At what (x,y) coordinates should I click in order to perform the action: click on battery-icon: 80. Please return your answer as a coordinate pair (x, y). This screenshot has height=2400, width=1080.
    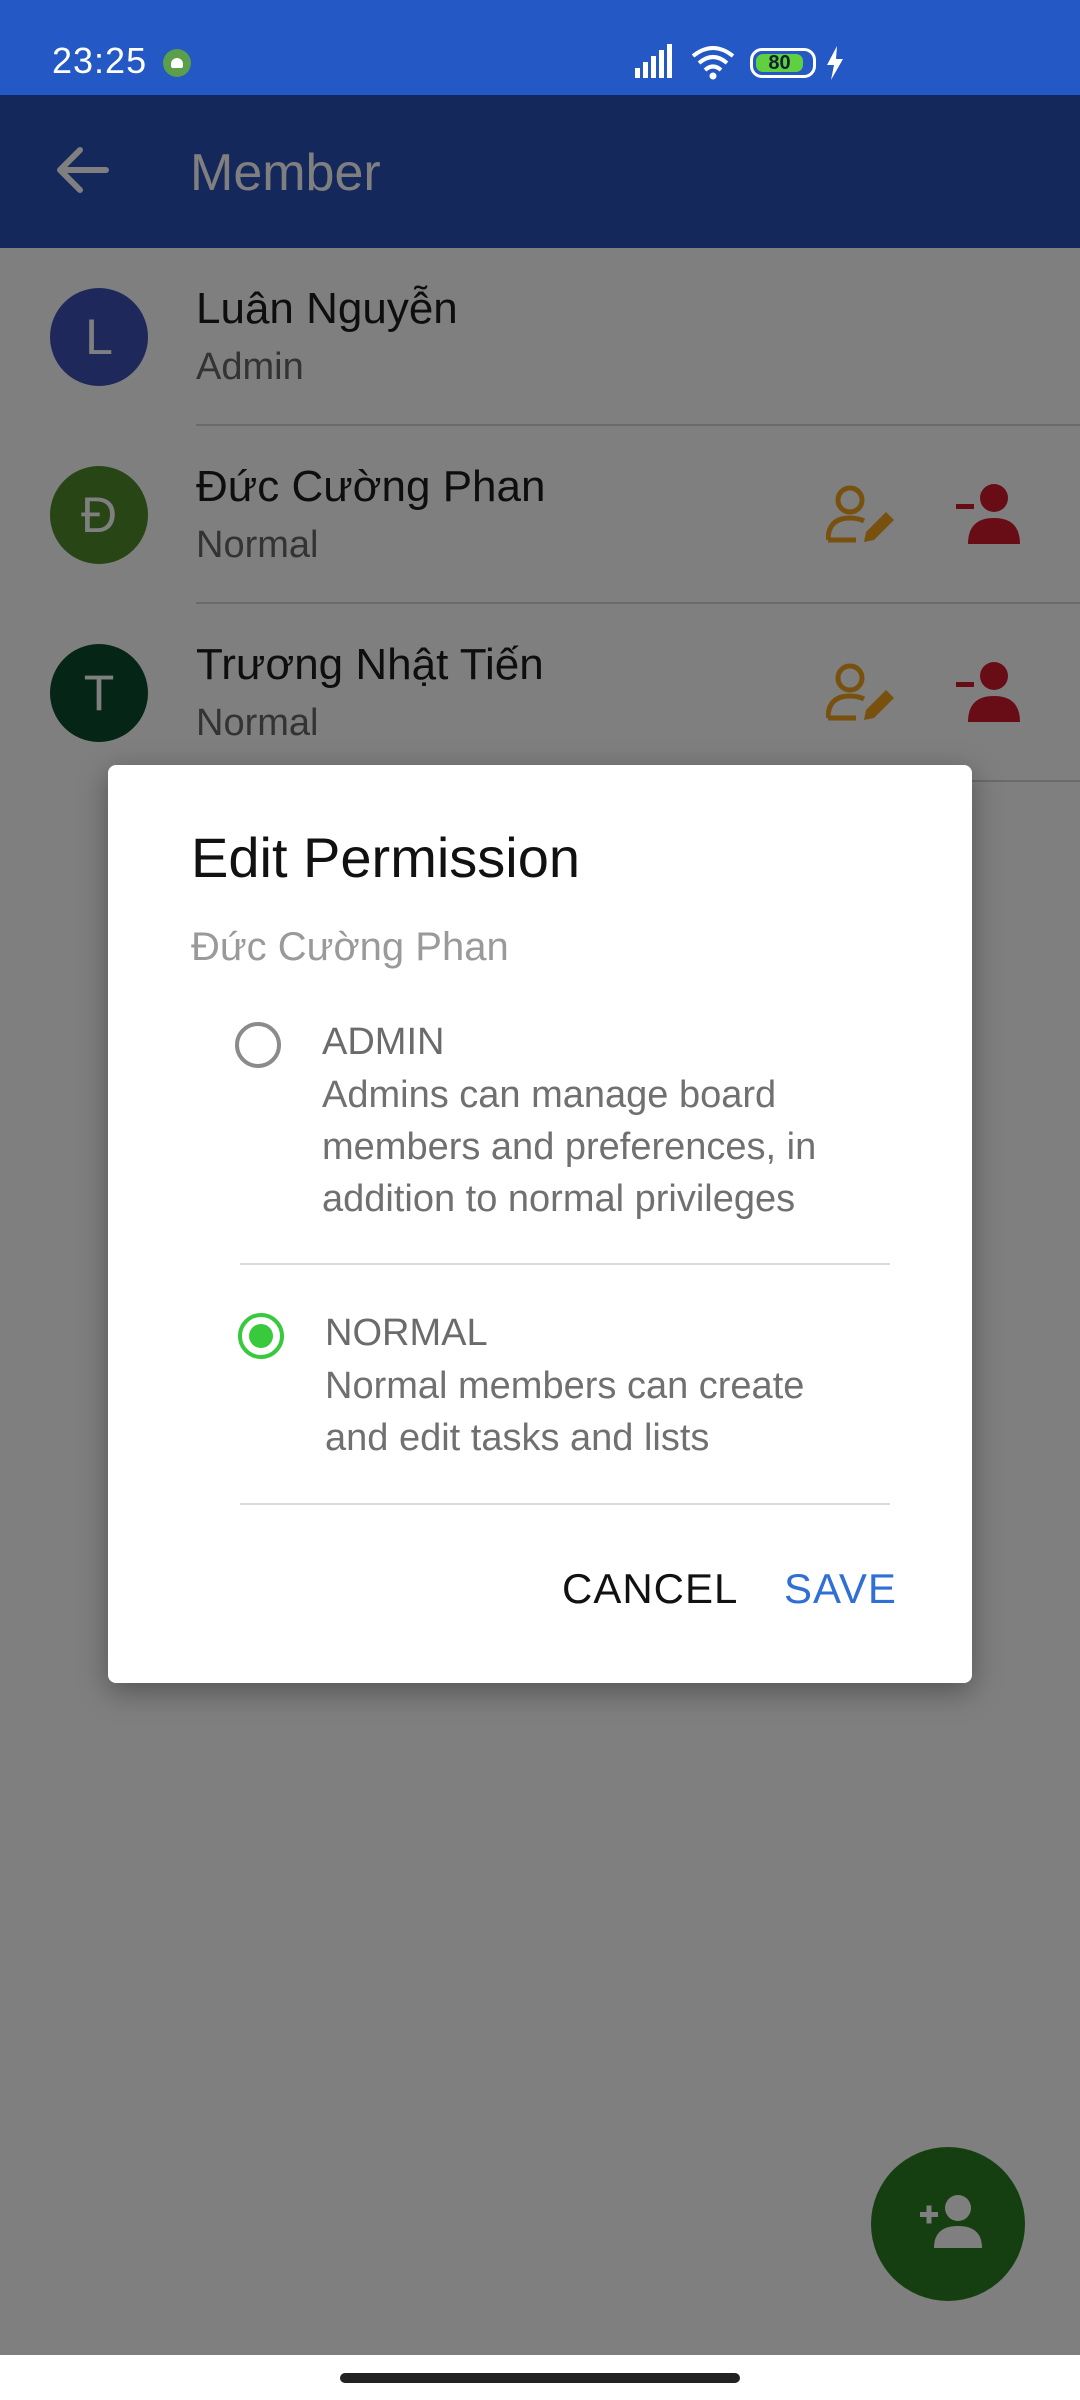
    Looking at the image, I should click on (783, 63).